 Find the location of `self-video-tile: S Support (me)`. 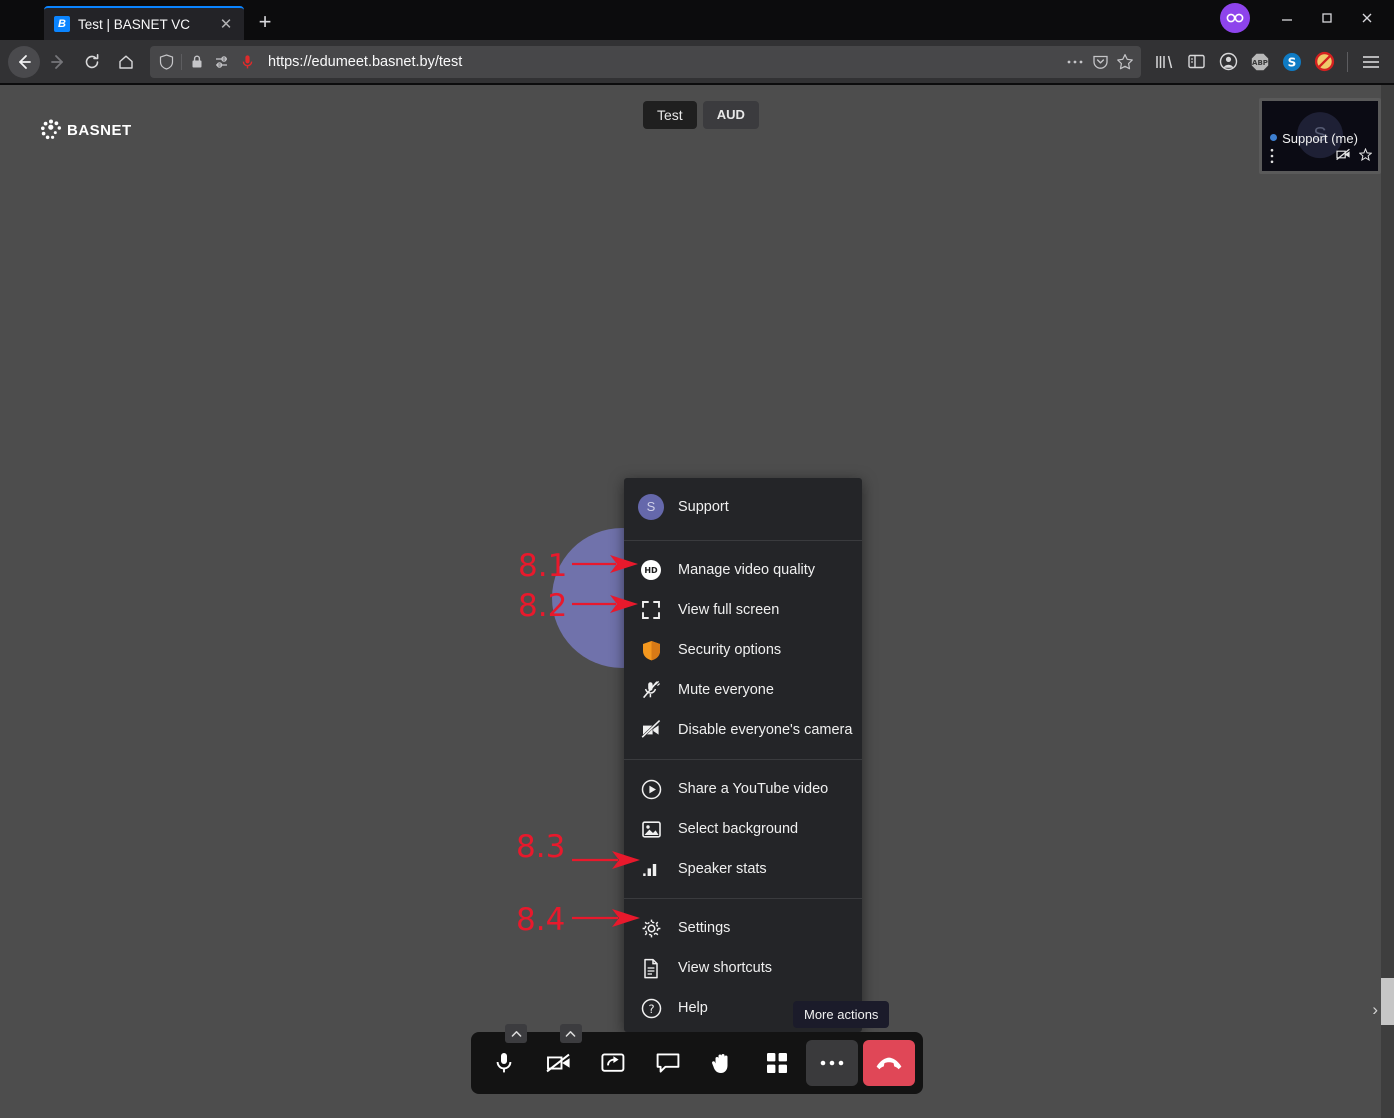

self-video-tile: S Support (me) is located at coordinates (1320, 136).